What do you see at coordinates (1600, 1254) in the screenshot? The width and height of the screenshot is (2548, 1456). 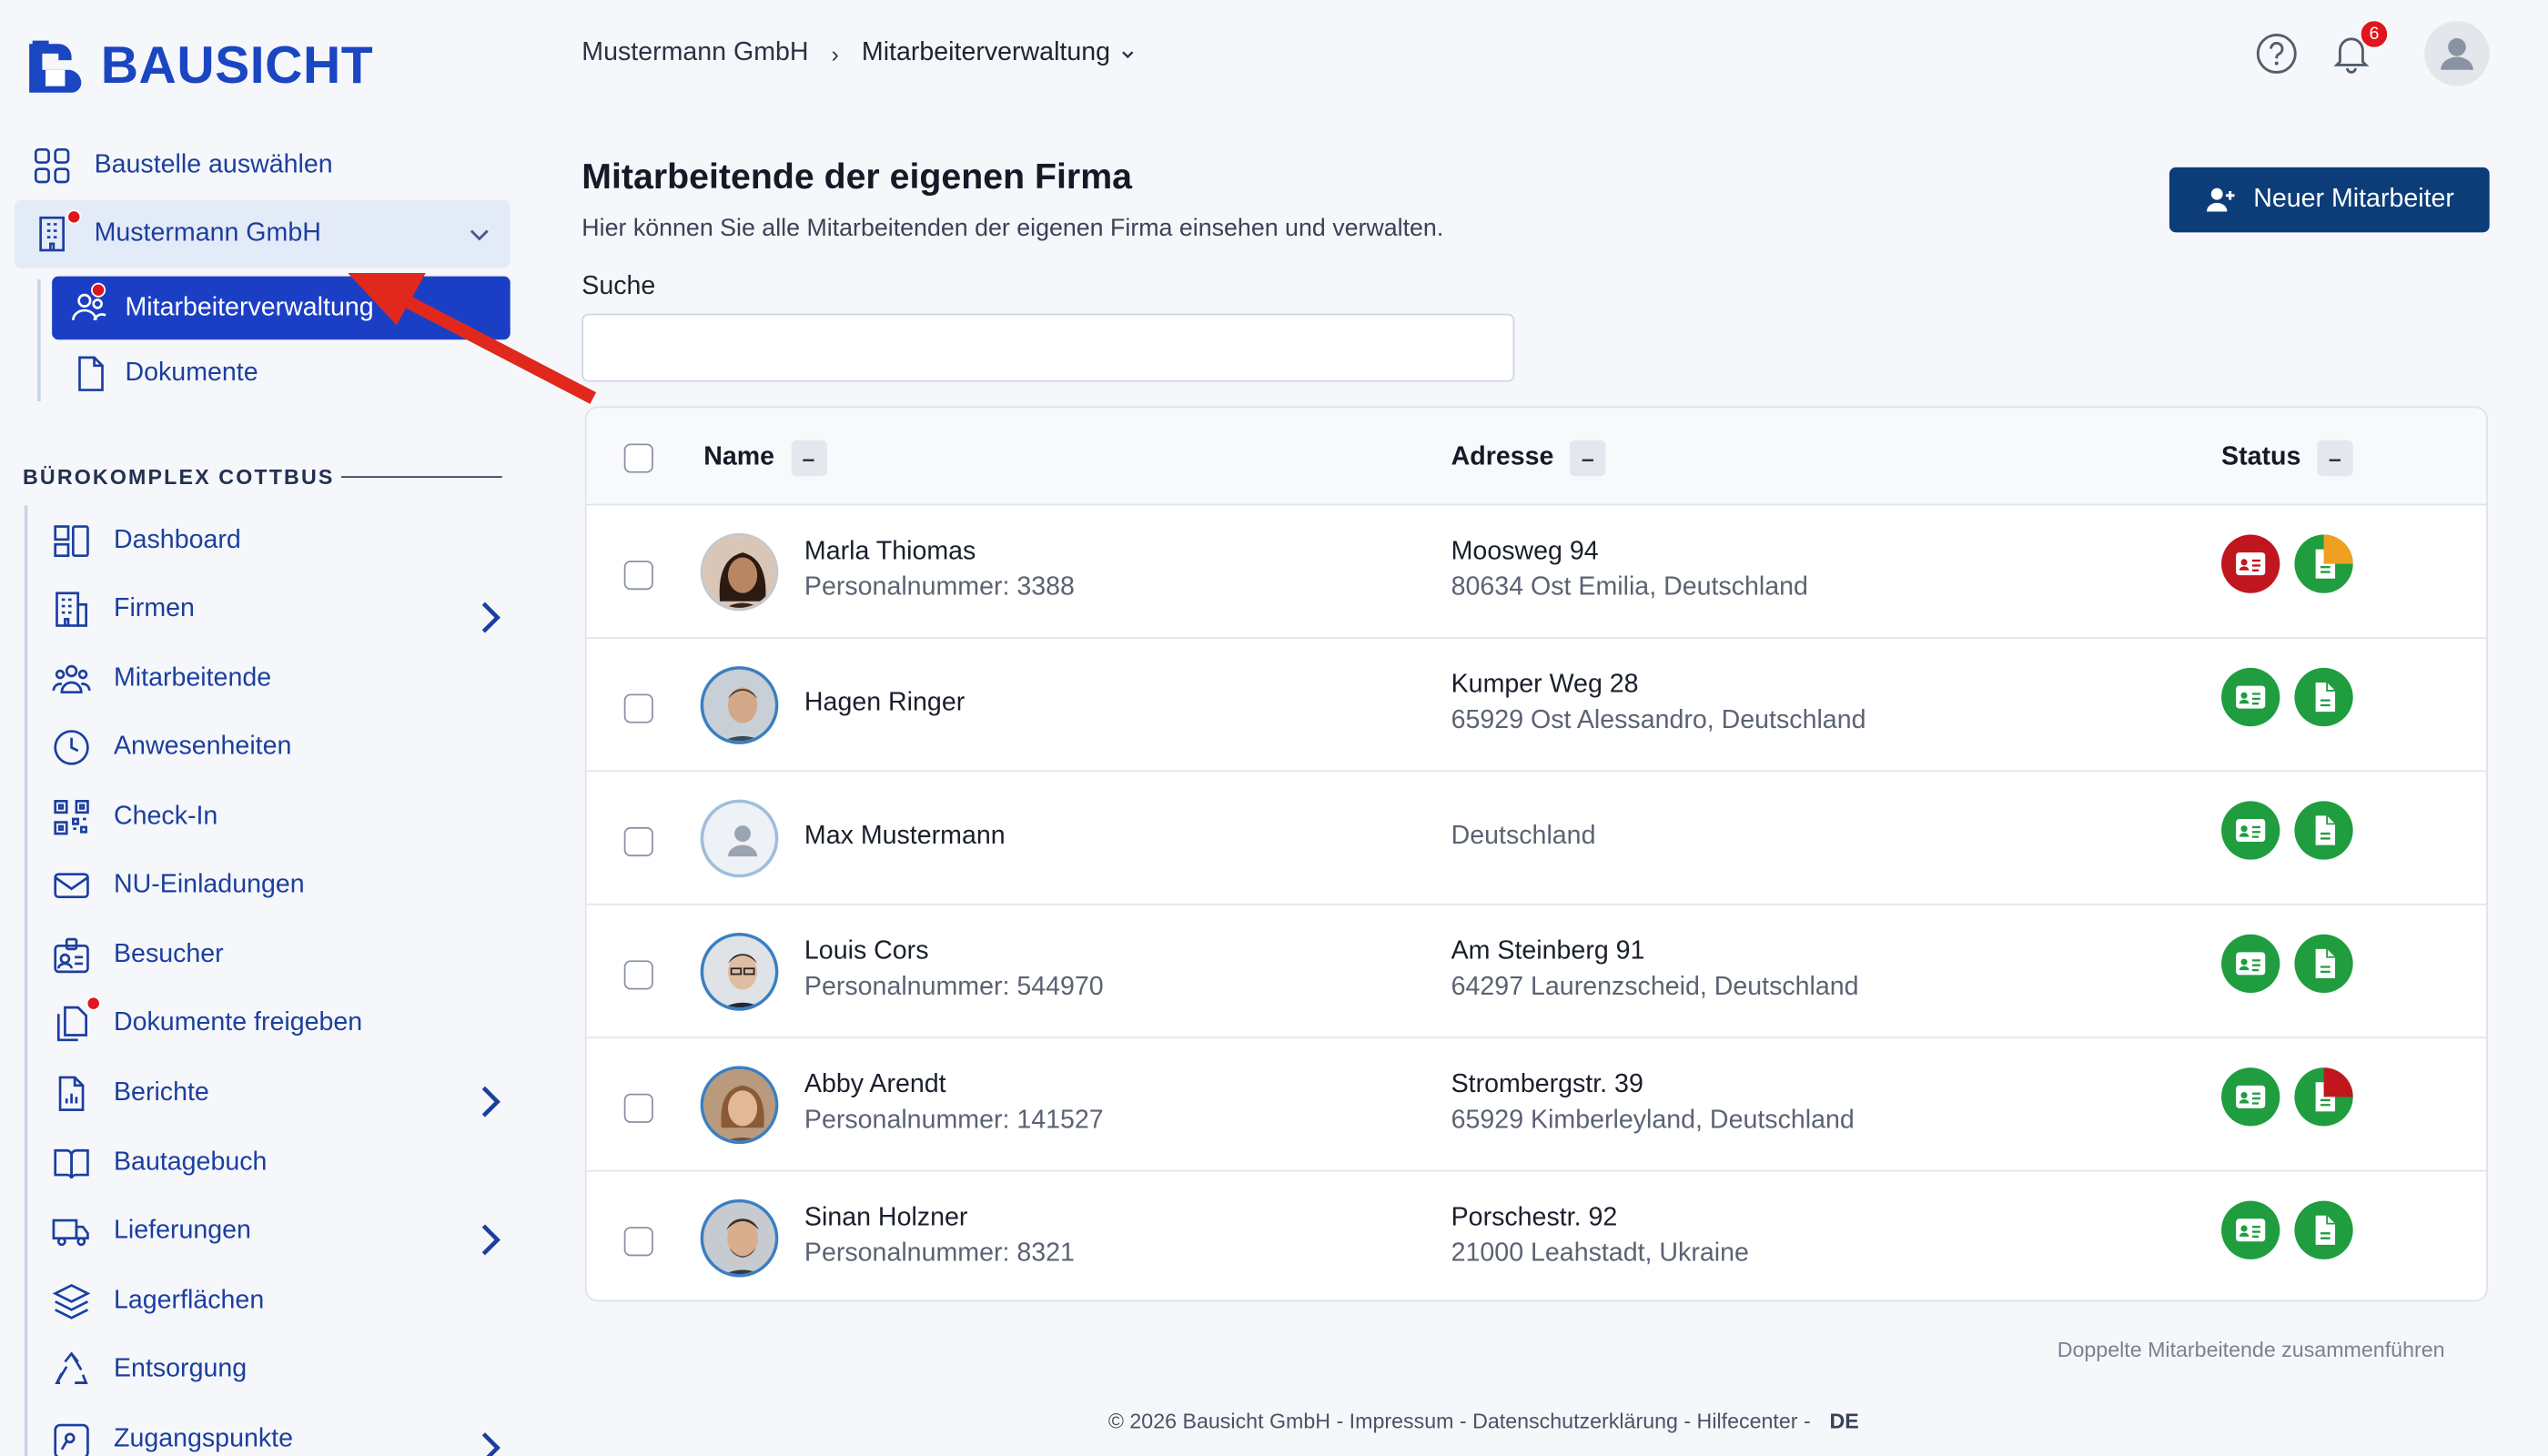 I see `employee-address-line2: 21000 Leahstadt, Ukraine` at bounding box center [1600, 1254].